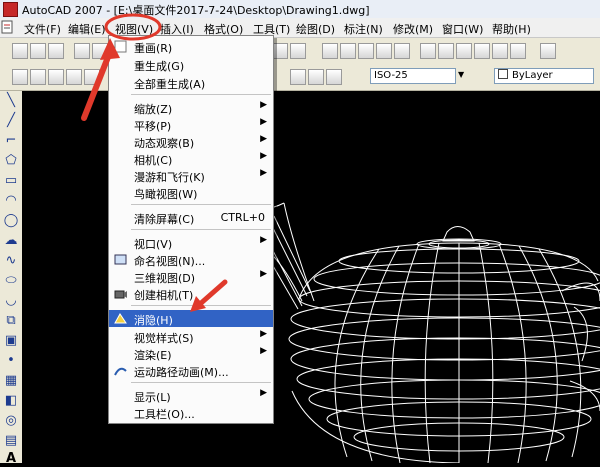 Image resolution: width=600 pixels, height=467 pixels. I want to click on arrowhead-icon, so click(110, 49).